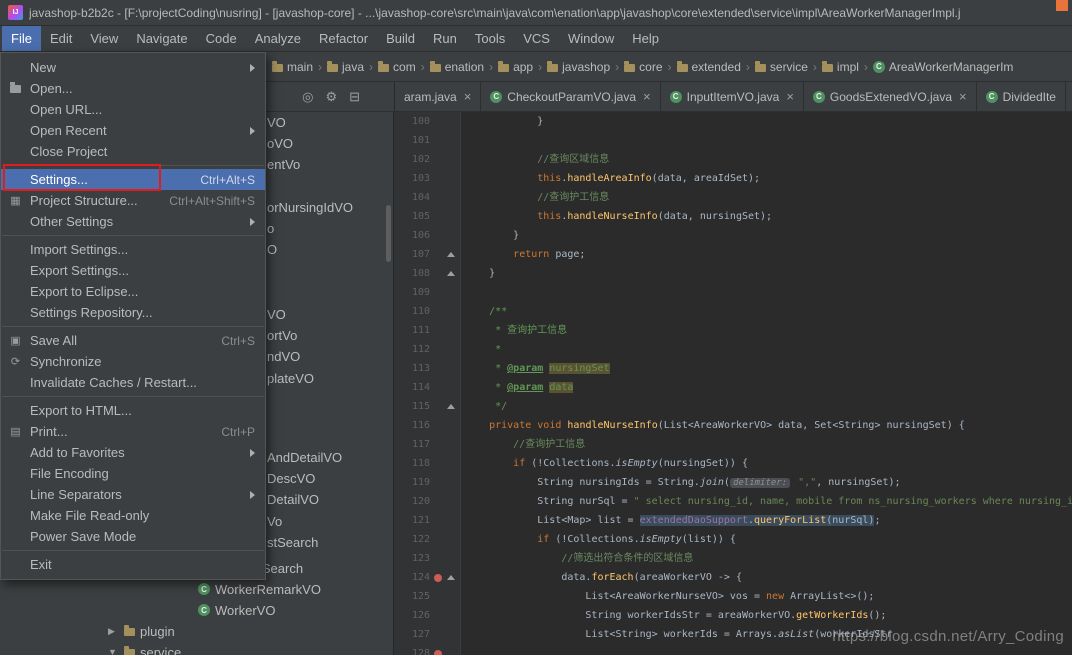 Image resolution: width=1072 pixels, height=655 pixels. What do you see at coordinates (890, 96) in the screenshot?
I see `tab-goodsextenedvo-java: C GoodsExtenedVO.java ×` at bounding box center [890, 96].